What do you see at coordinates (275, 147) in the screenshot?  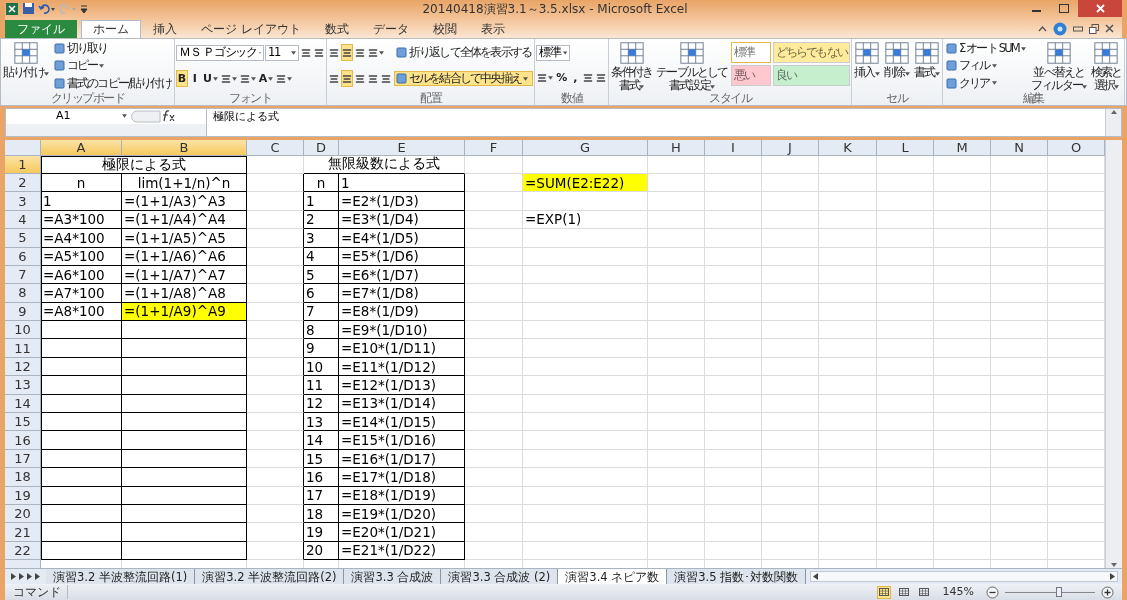 I see `column-header: C` at bounding box center [275, 147].